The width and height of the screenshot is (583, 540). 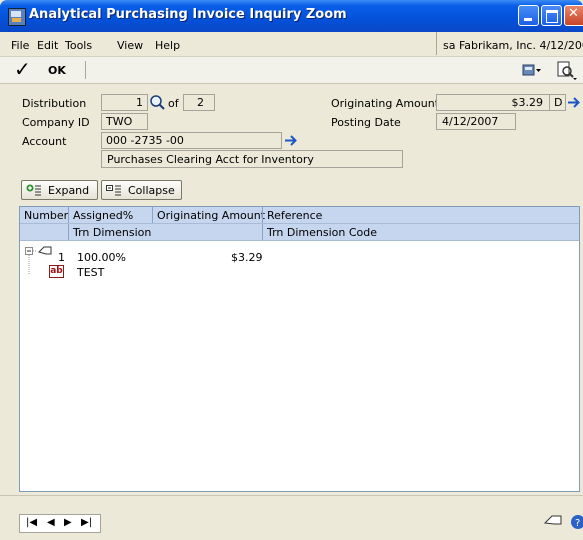 What do you see at coordinates (211, 215) in the screenshot?
I see `col-originating-amount: Originating Amount` at bounding box center [211, 215].